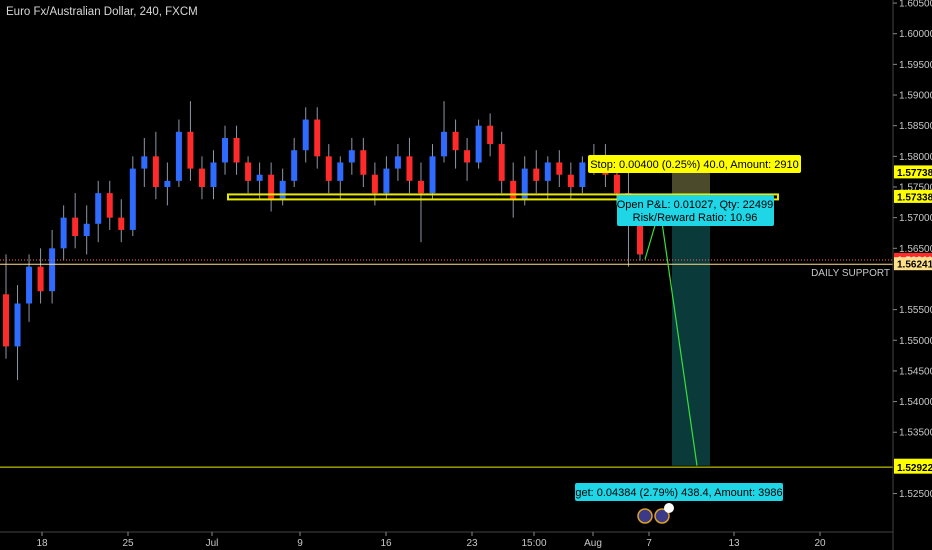 The height and width of the screenshot is (550, 932). I want to click on x-tick-label: 25, so click(128, 543).